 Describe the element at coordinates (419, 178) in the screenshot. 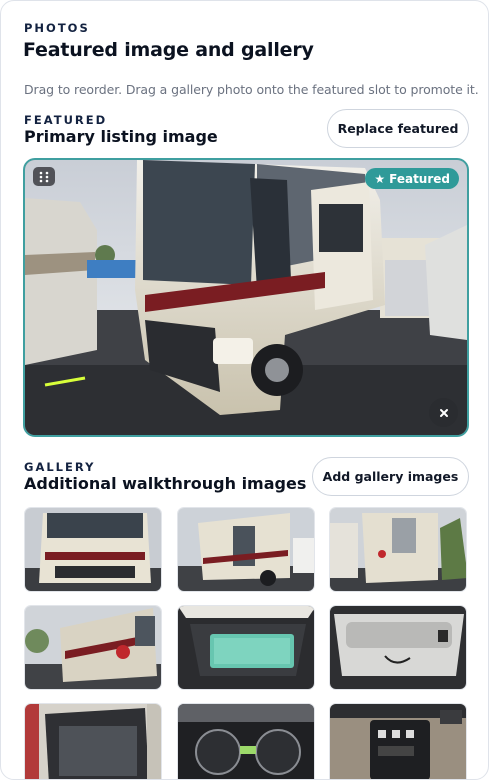

I see `featured-badge-label: Featured` at that location.